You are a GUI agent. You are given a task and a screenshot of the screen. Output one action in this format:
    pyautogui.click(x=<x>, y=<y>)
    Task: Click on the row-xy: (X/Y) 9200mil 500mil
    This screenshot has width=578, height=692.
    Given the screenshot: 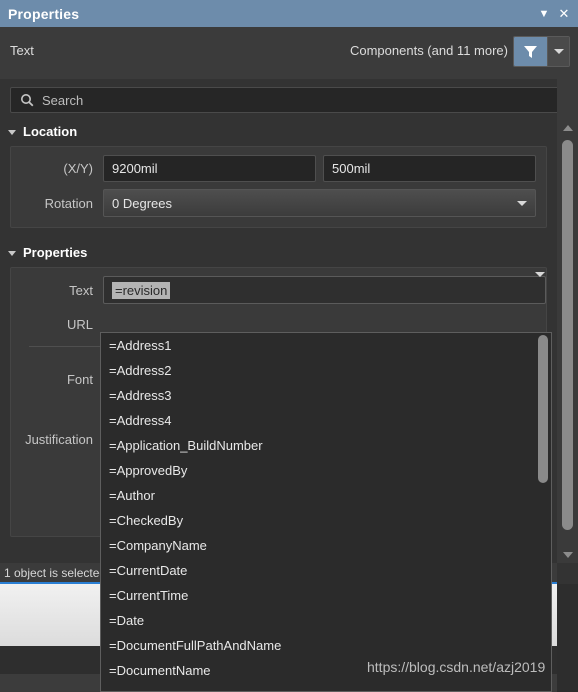 What is the action you would take?
    pyautogui.click(x=273, y=168)
    